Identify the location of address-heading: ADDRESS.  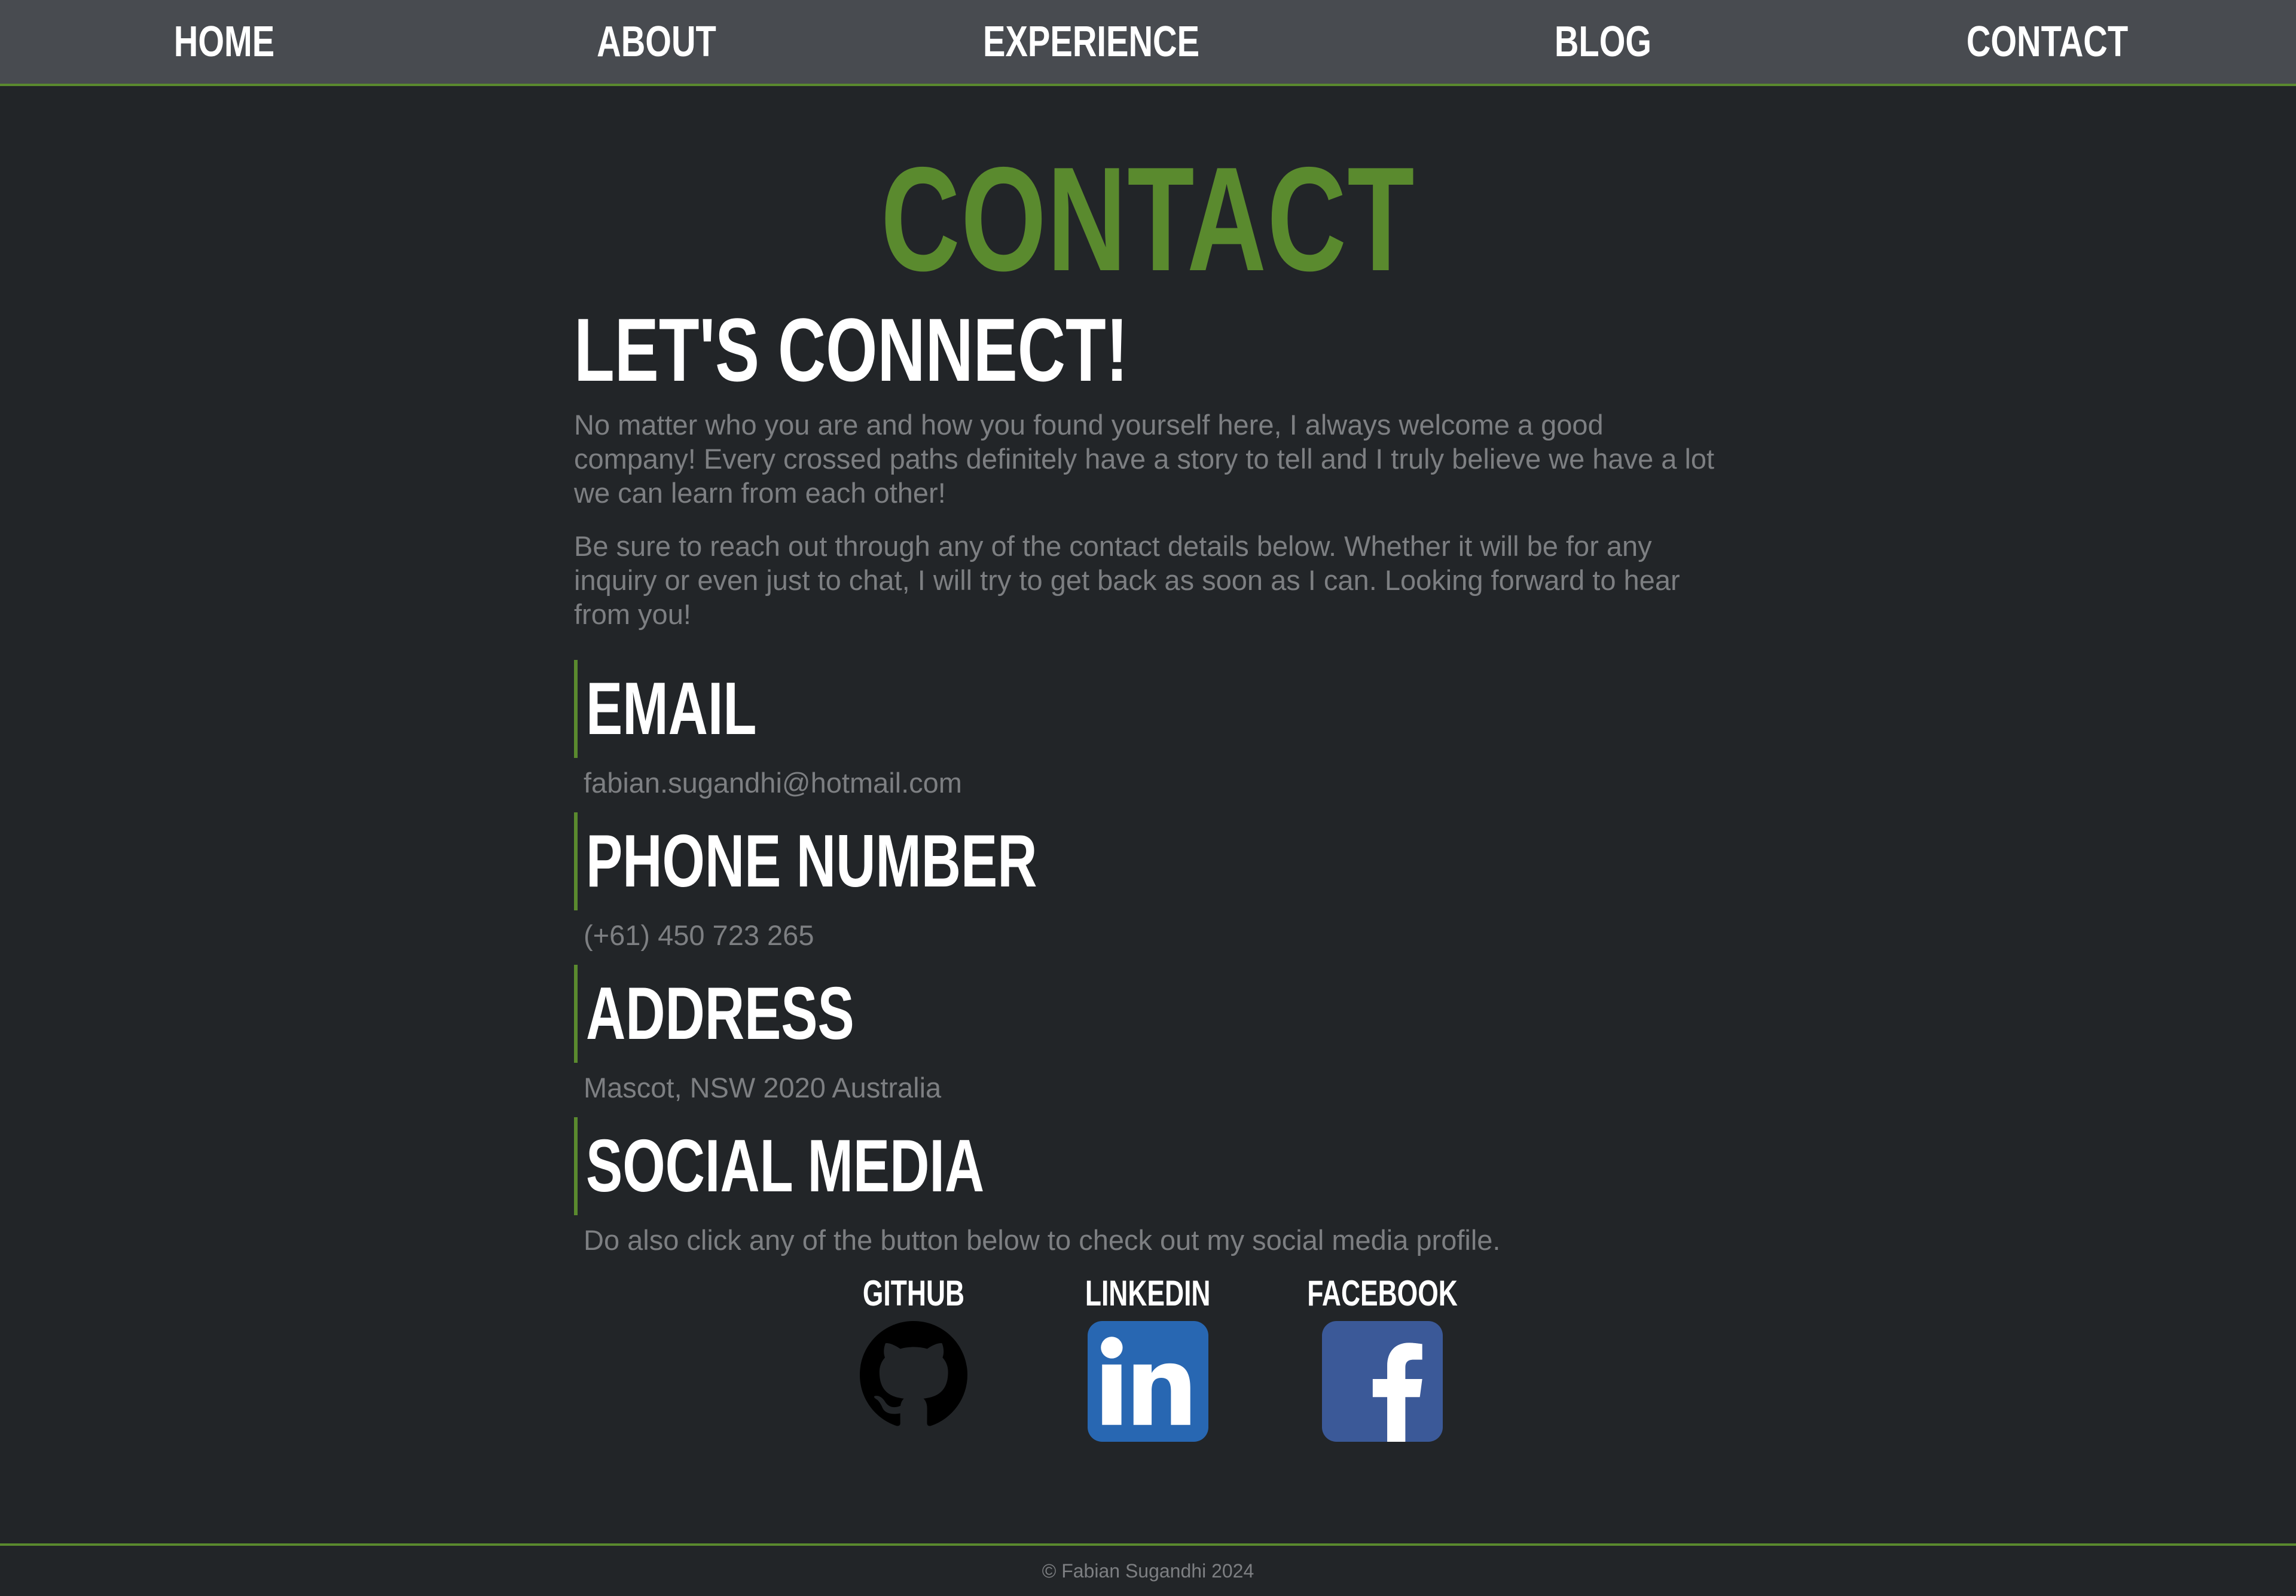
(761, 1014).